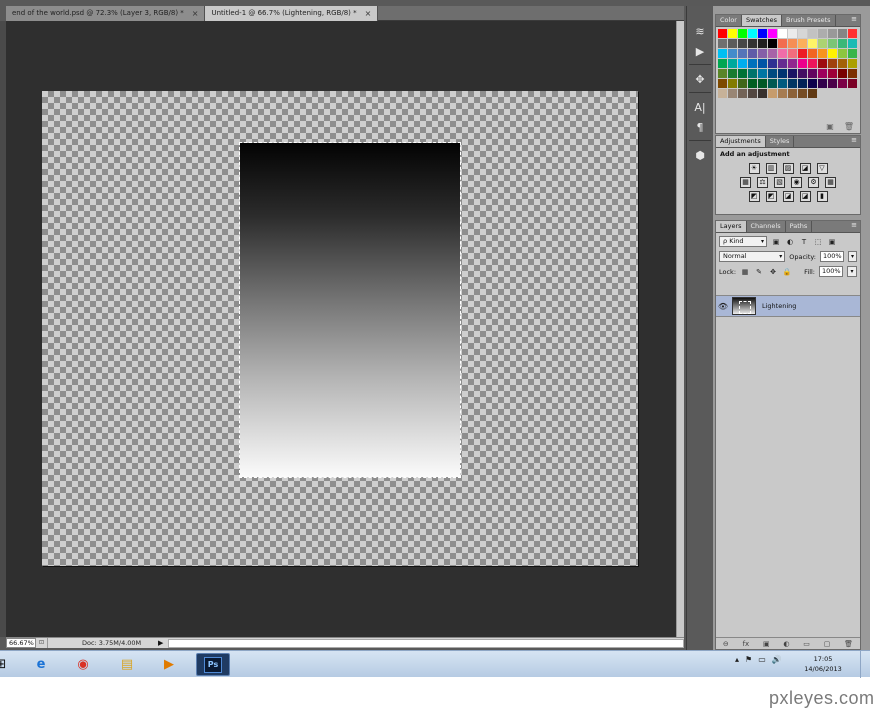 This screenshot has height=714, width=892. I want to click on adjustment-icon: ▦, so click(745, 182).